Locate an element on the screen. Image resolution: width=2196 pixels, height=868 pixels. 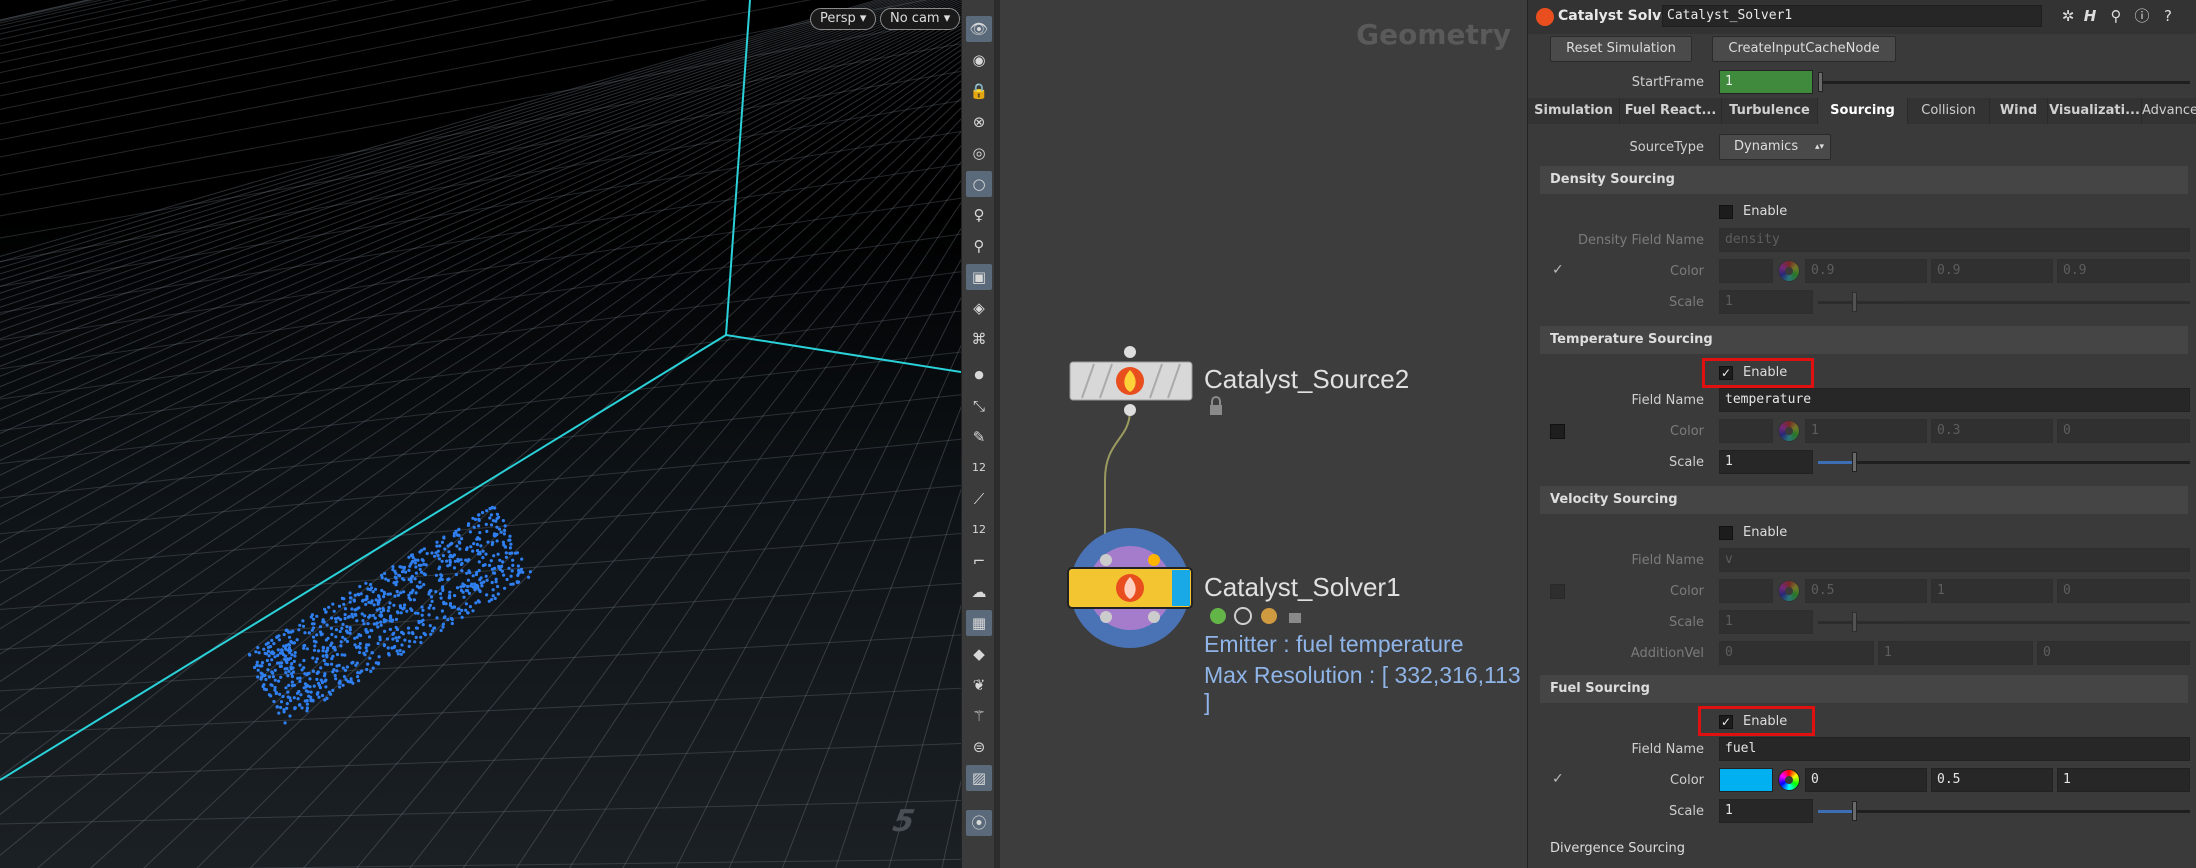
source-output-port is located at coordinates (1130, 410).